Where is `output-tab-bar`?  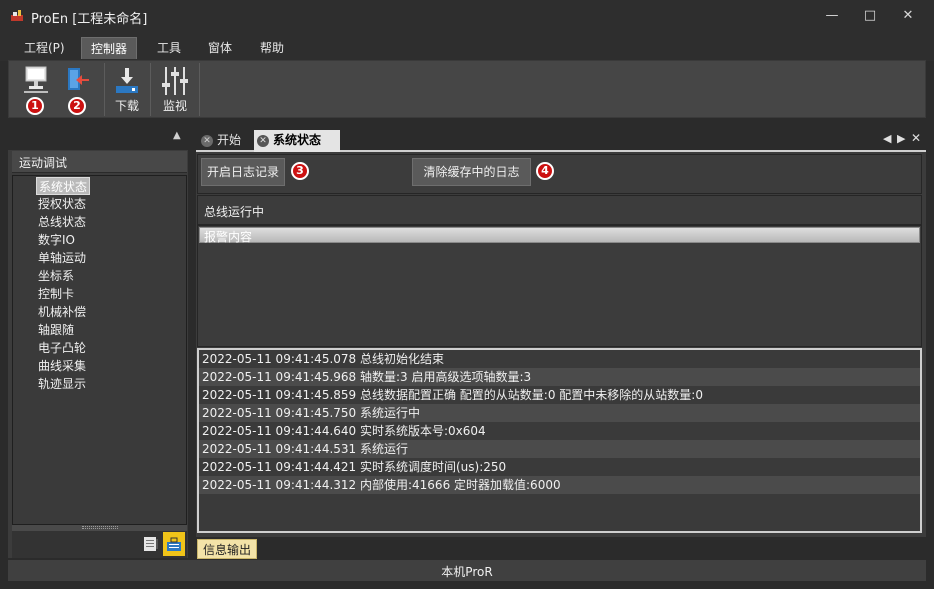
output-tab-bar is located at coordinates (561, 548).